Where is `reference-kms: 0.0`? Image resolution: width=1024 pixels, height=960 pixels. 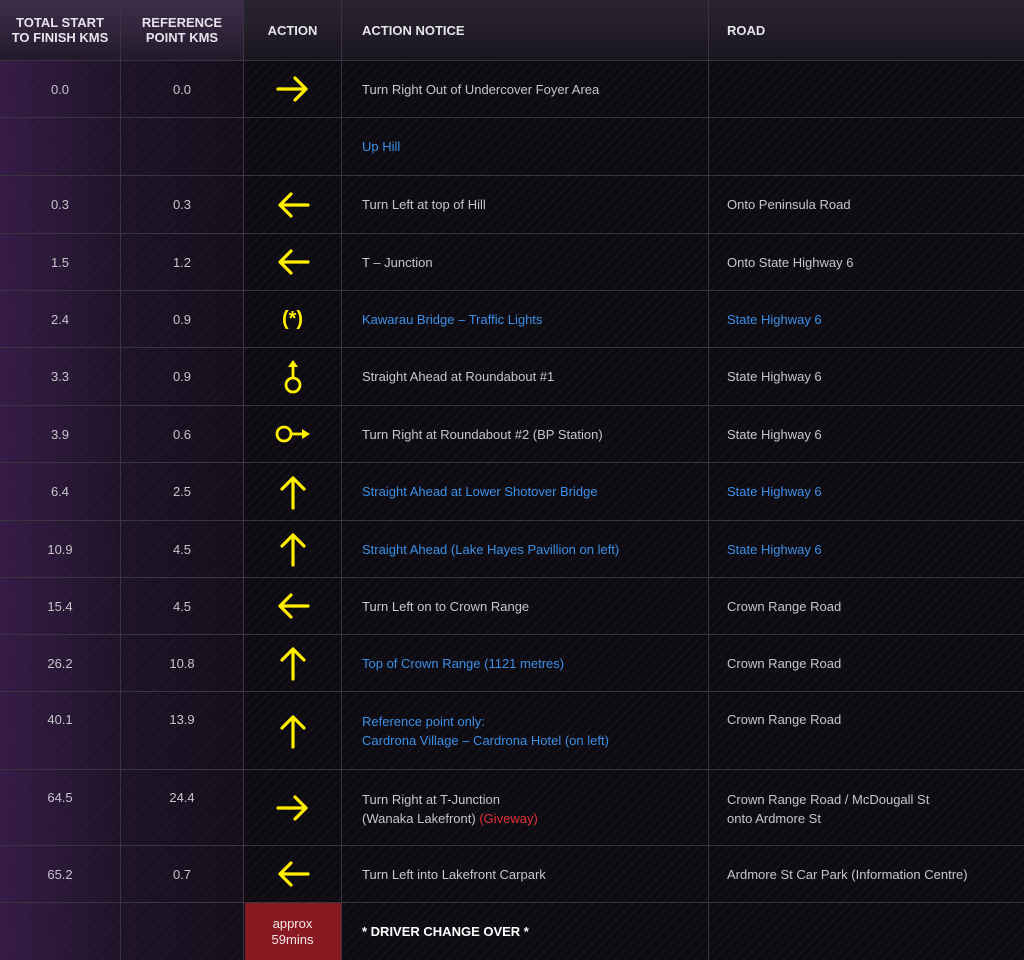
reference-kms: 0.0 is located at coordinates (182, 89).